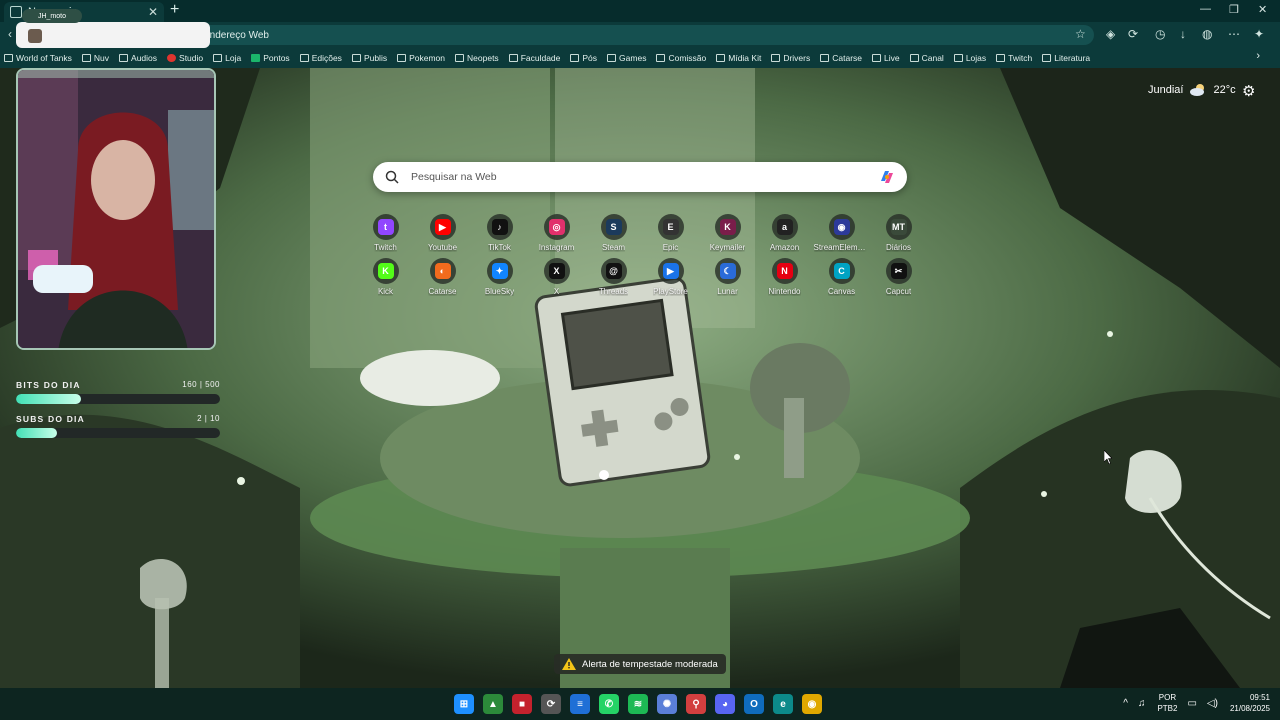 The height and width of the screenshot is (720, 1280). What do you see at coordinates (442, 233) in the screenshot?
I see `quick-link-youtube: ▶ Youtube` at bounding box center [442, 233].